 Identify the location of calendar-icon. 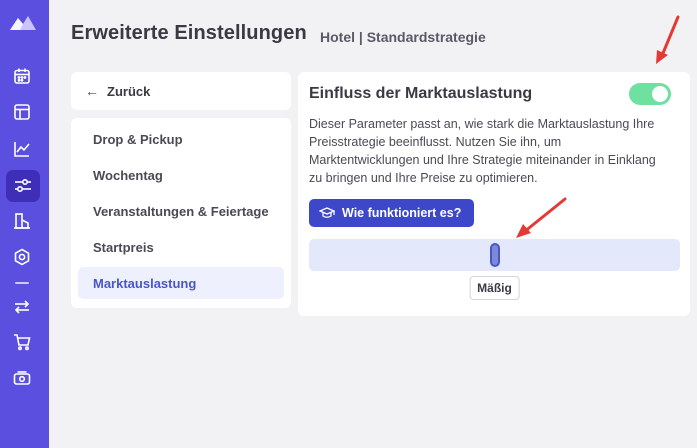
(22, 76).